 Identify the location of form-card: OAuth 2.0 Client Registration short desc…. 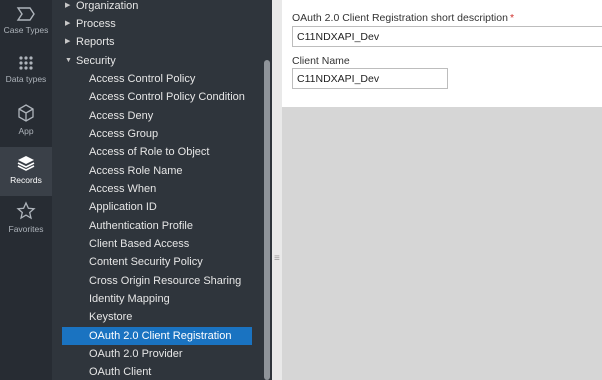
(442, 53).